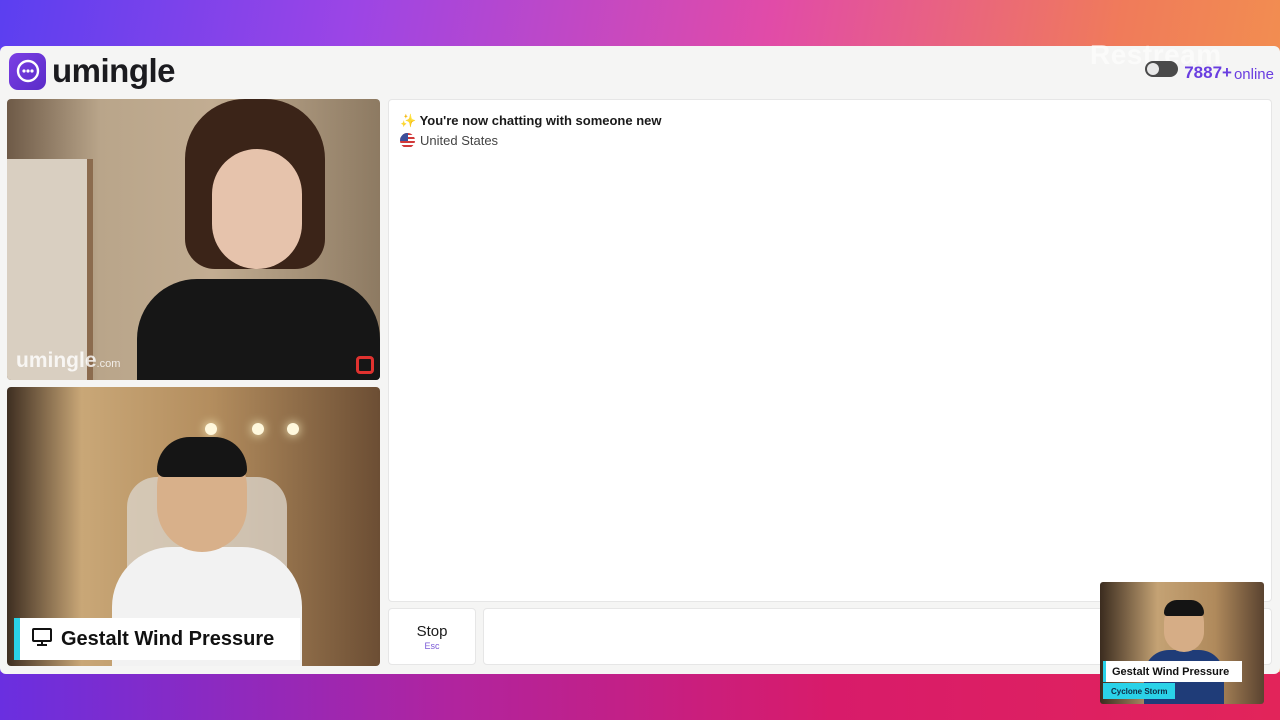  What do you see at coordinates (1172, 671) in the screenshot?
I see `pip-name: Gestalt Wind Pressure` at bounding box center [1172, 671].